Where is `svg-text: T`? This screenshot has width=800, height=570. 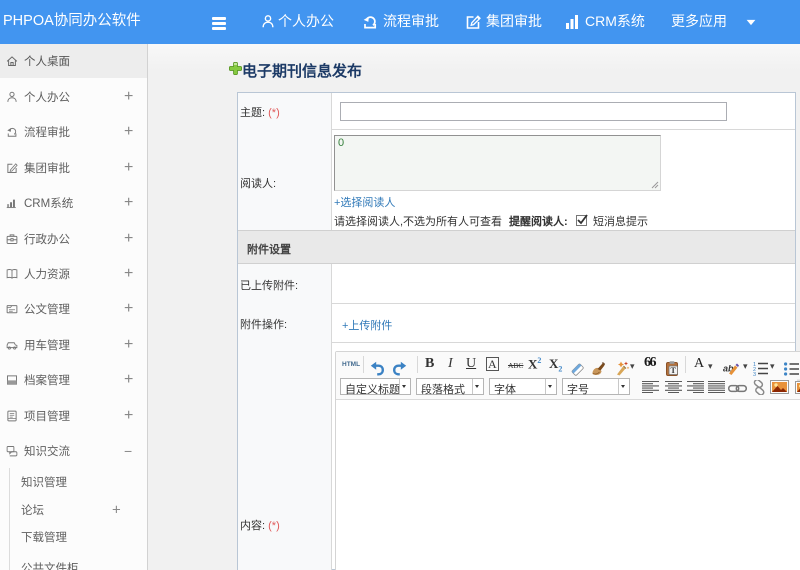 svg-text: T is located at coordinates (674, 370).